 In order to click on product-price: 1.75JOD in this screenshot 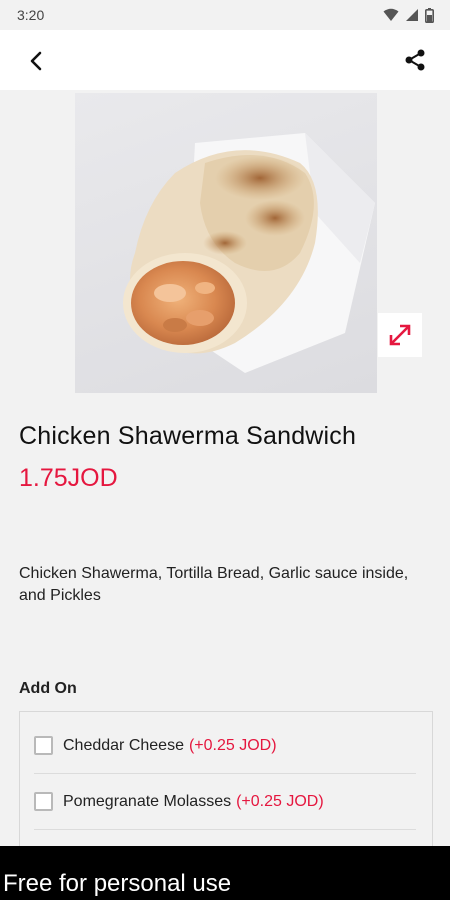, I will do `click(68, 478)`.